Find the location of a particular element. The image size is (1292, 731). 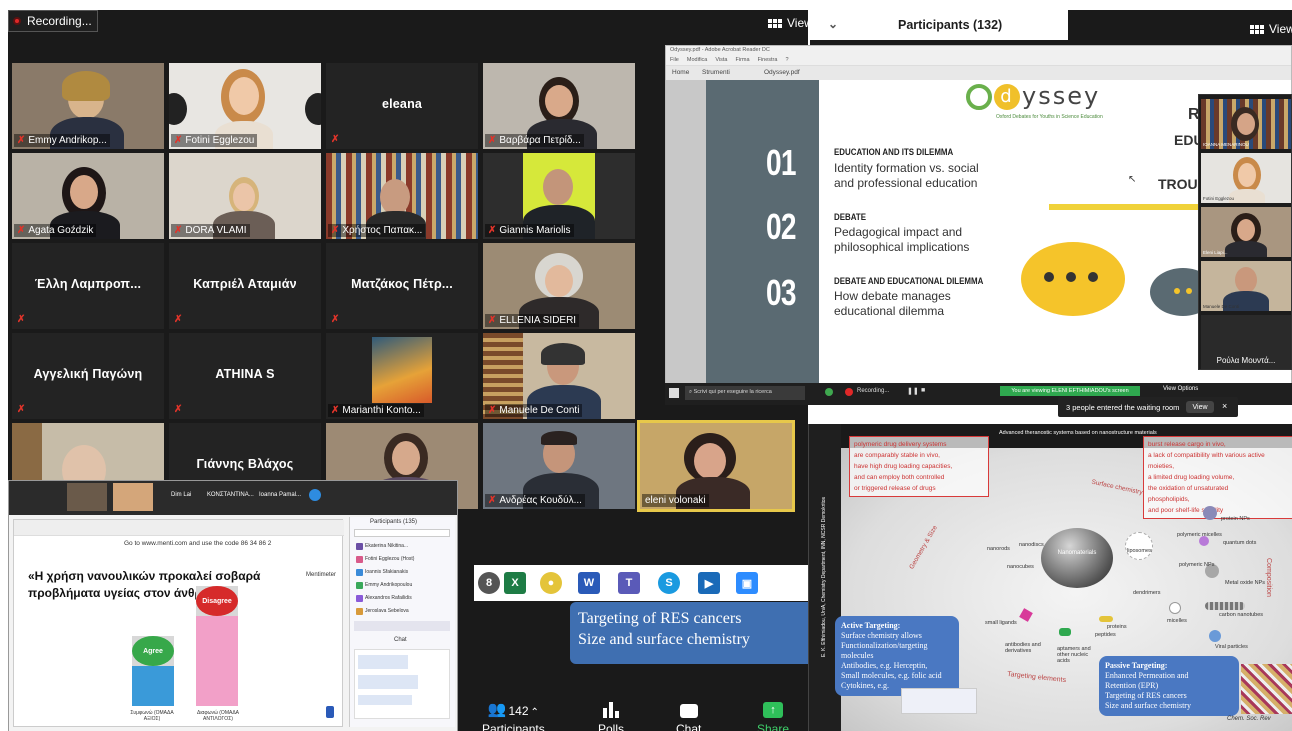

participant-tile: Αγγελική Παγώνη ✗ is located at coordinates (88, 376).